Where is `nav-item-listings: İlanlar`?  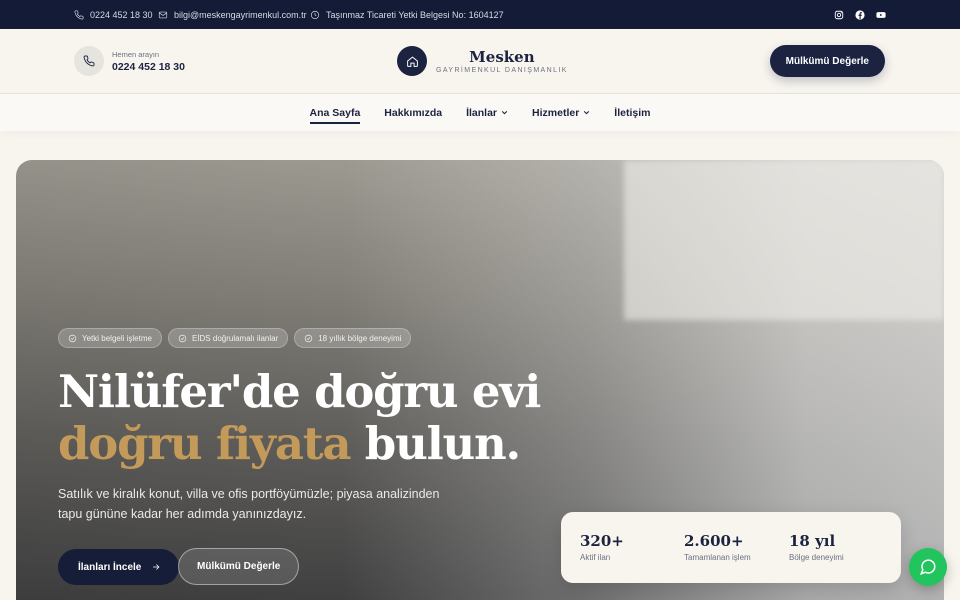
nav-item-listings: İlanlar is located at coordinates (487, 112).